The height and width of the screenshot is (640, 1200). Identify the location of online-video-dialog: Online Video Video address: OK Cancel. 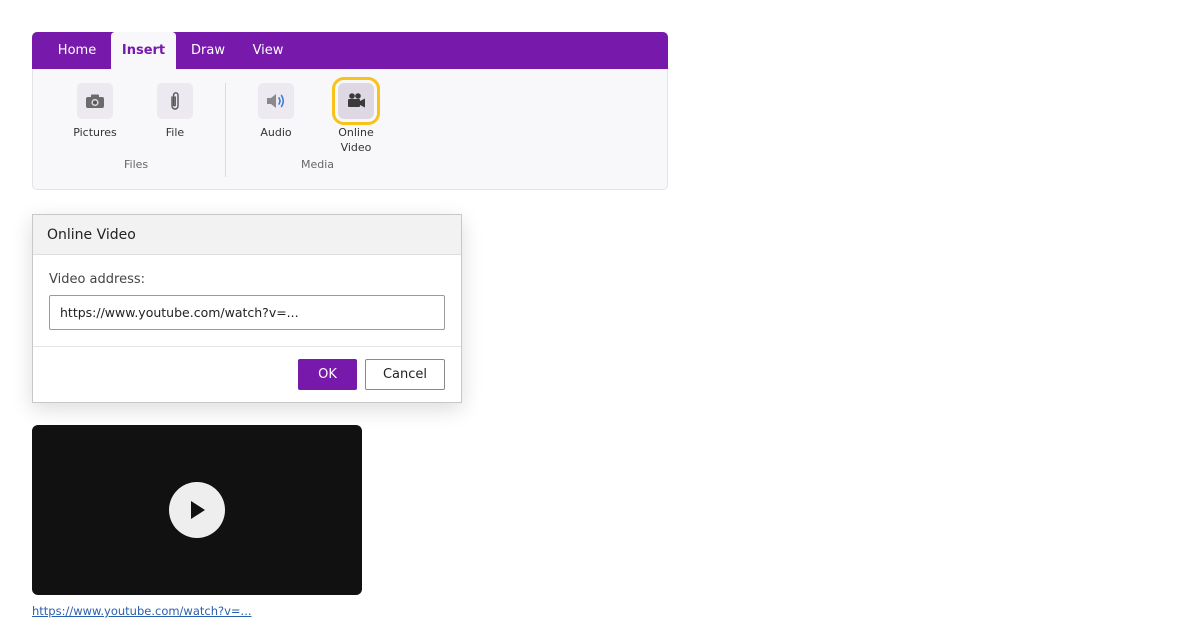
(247, 308).